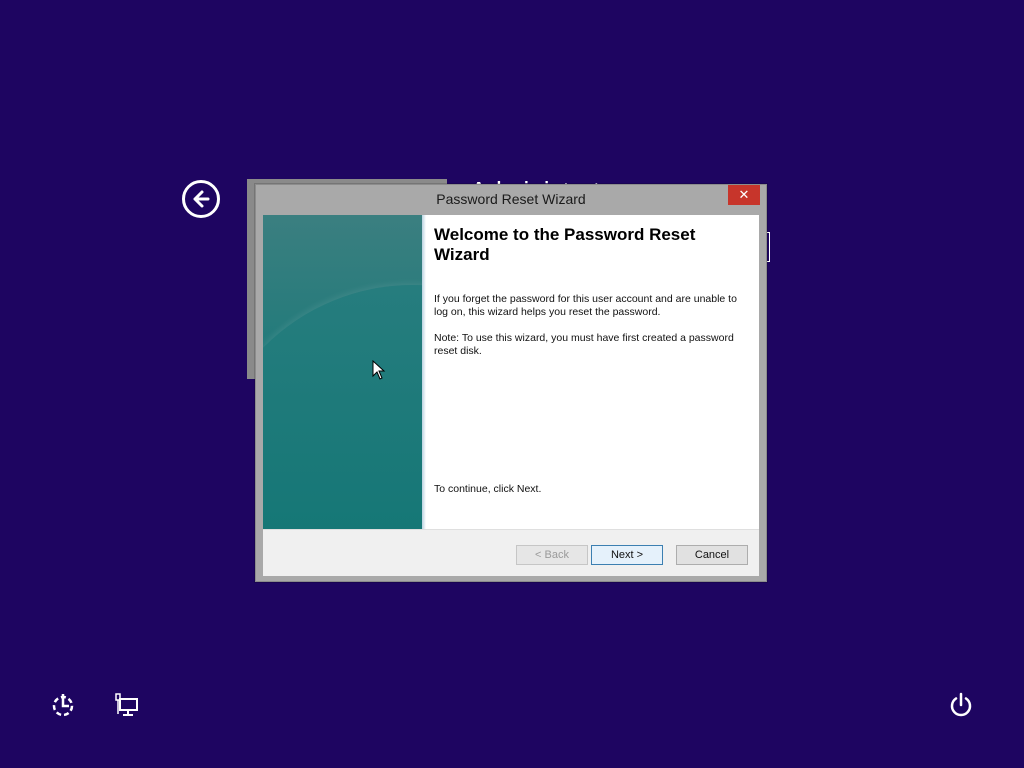  I want to click on back-wizard-button: < Back, so click(552, 555).